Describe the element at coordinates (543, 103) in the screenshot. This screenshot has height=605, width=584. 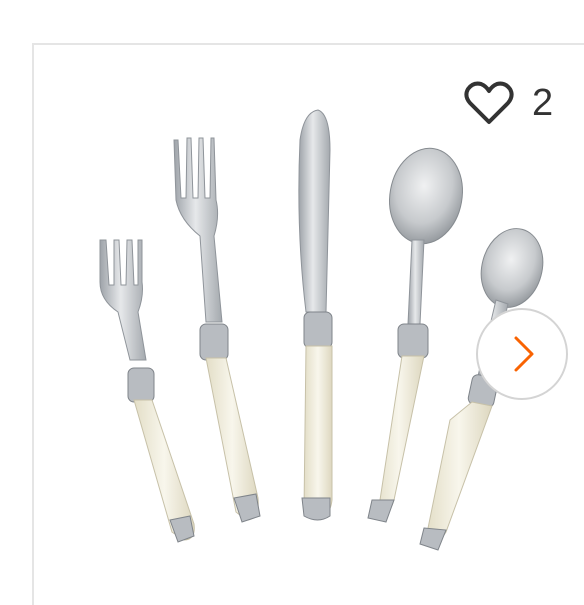
I see `favorite-count: 2` at that location.